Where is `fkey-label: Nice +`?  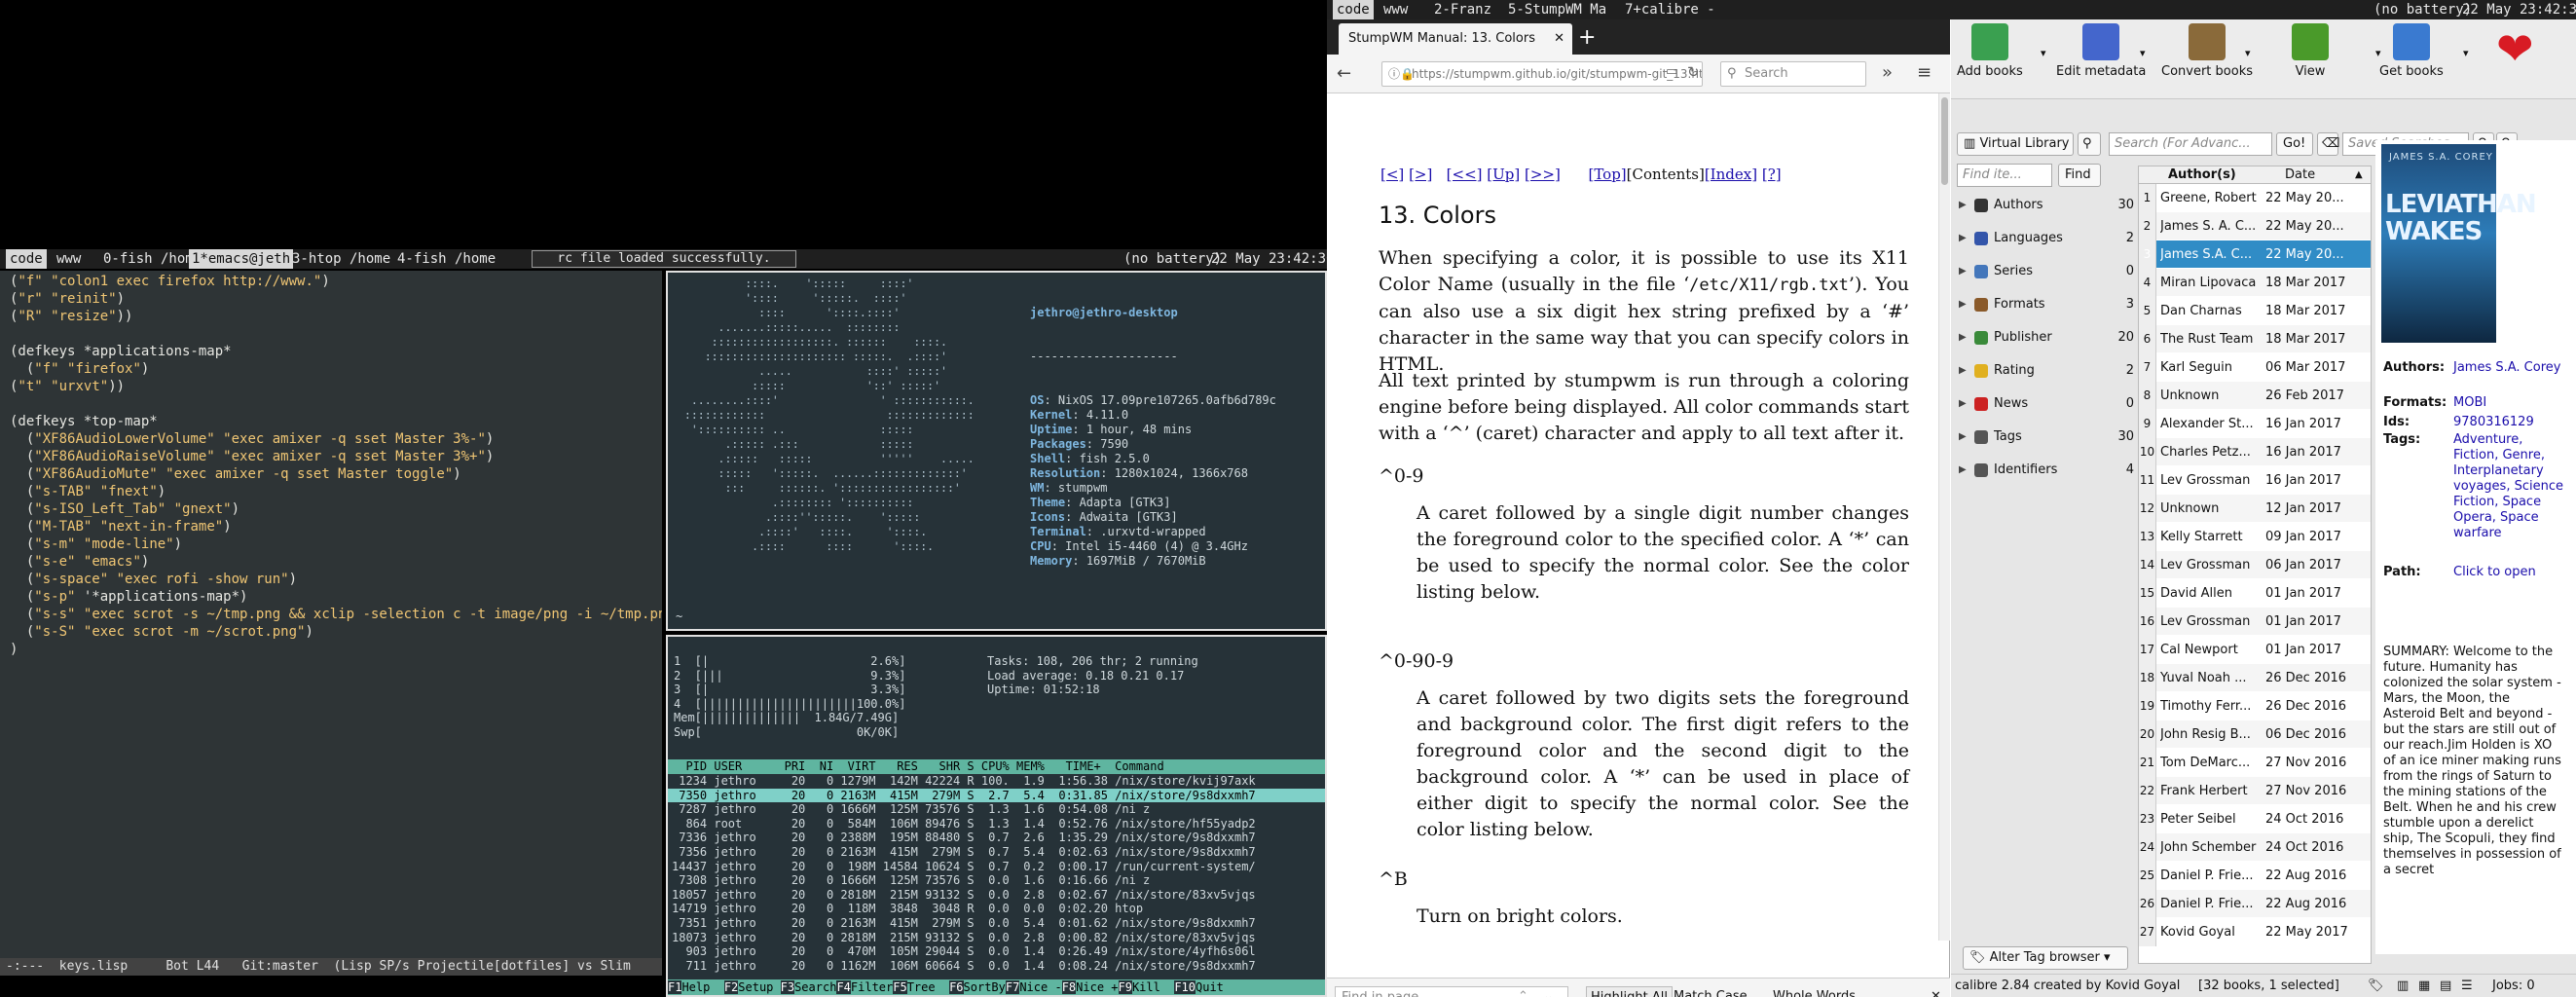 fkey-label: Nice + is located at coordinates (1097, 987).